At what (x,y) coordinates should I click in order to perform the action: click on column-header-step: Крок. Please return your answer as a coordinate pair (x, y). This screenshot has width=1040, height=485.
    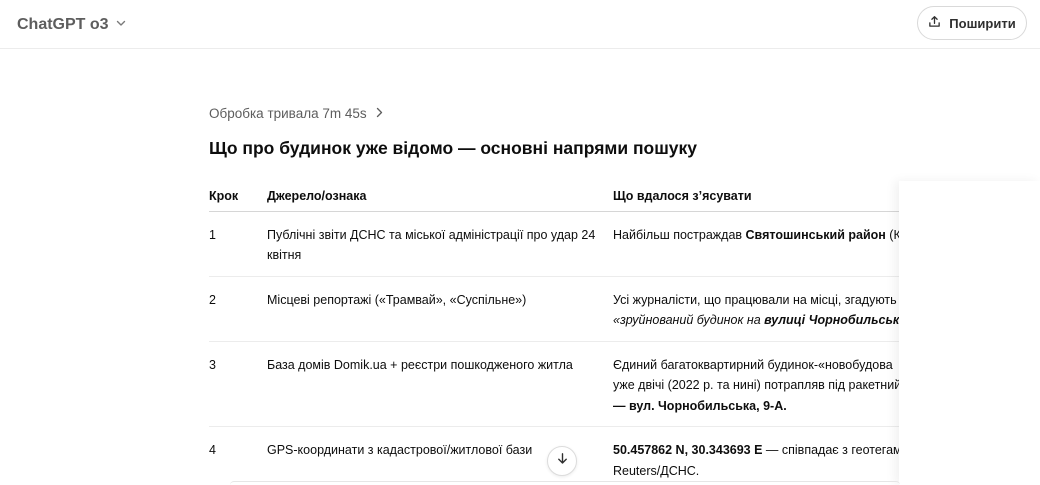
    Looking at the image, I should click on (238, 196).